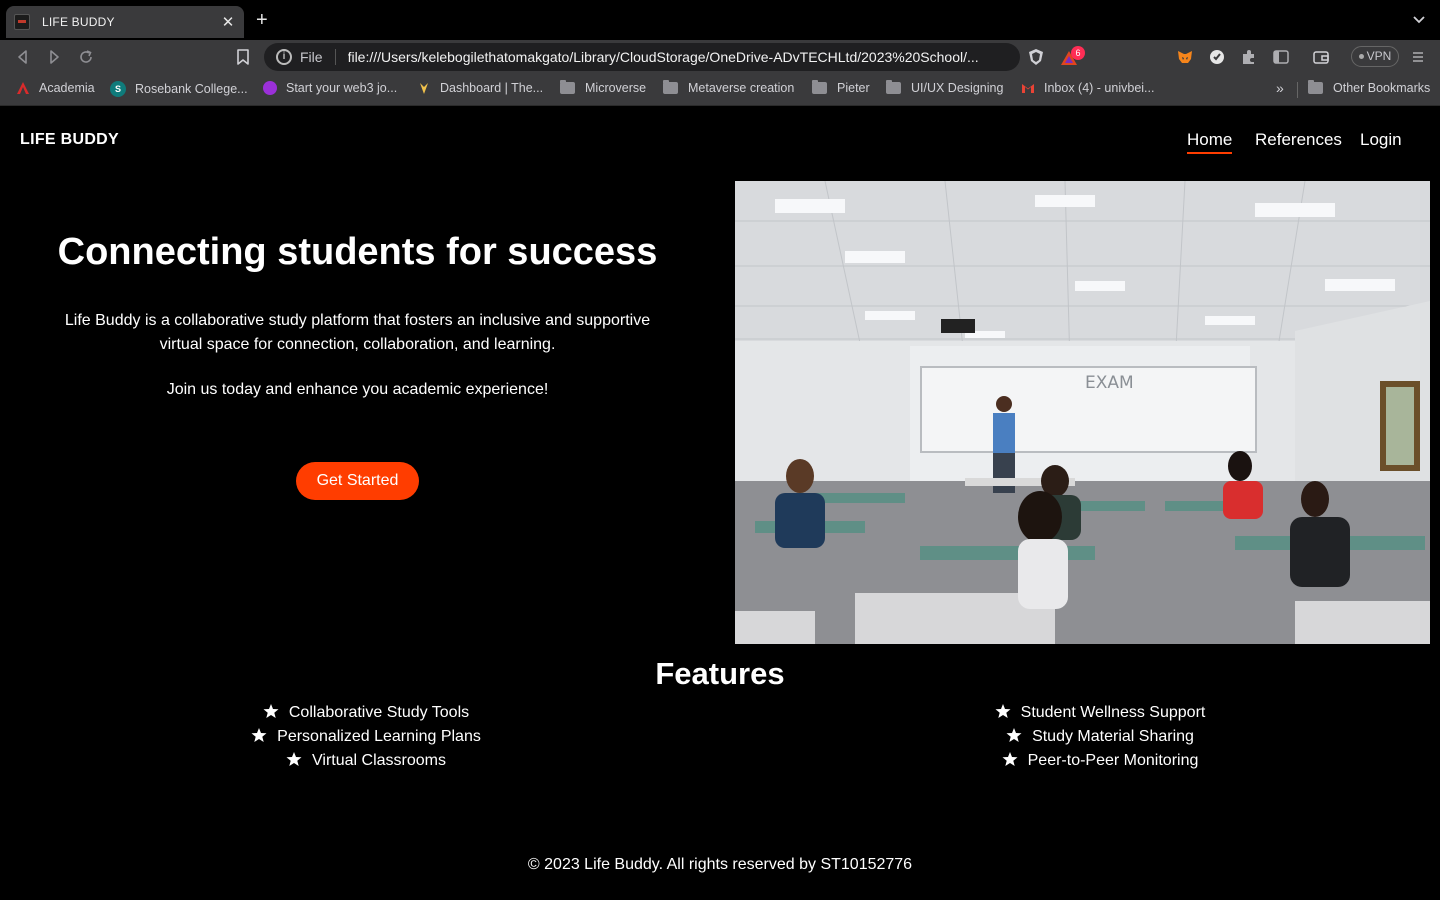 The image size is (1440, 900). Describe the element at coordinates (270, 88) in the screenshot. I see `web3-icon` at that location.